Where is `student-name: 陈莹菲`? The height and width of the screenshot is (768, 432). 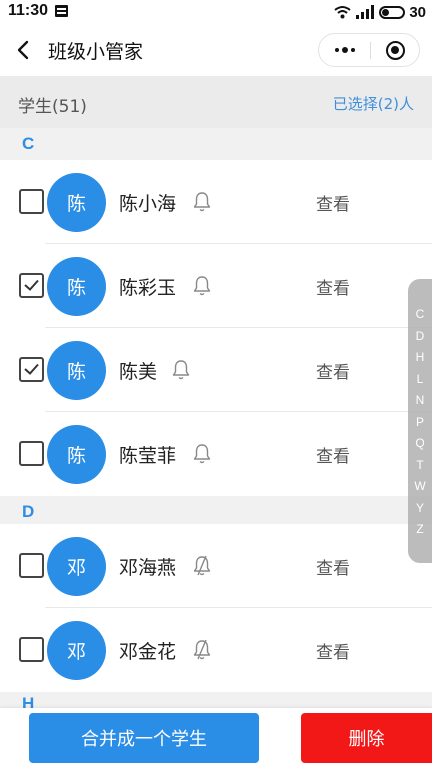
student-name: 陈莹菲 is located at coordinates (148, 456).